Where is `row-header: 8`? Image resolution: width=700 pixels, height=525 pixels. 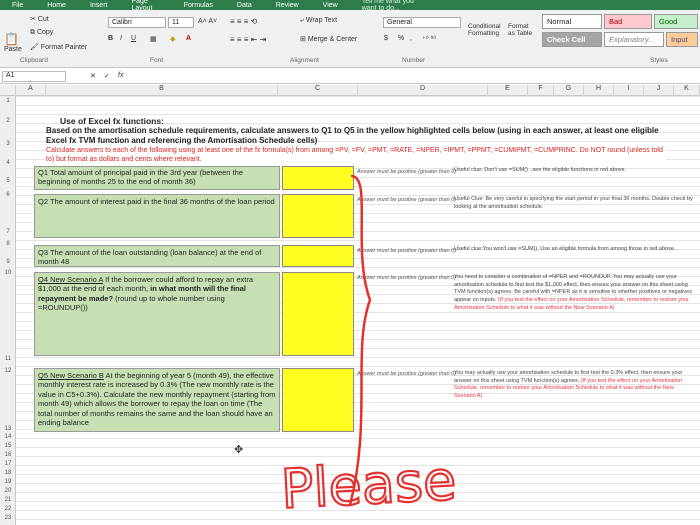
row-header: 8 is located at coordinates (8, 244).